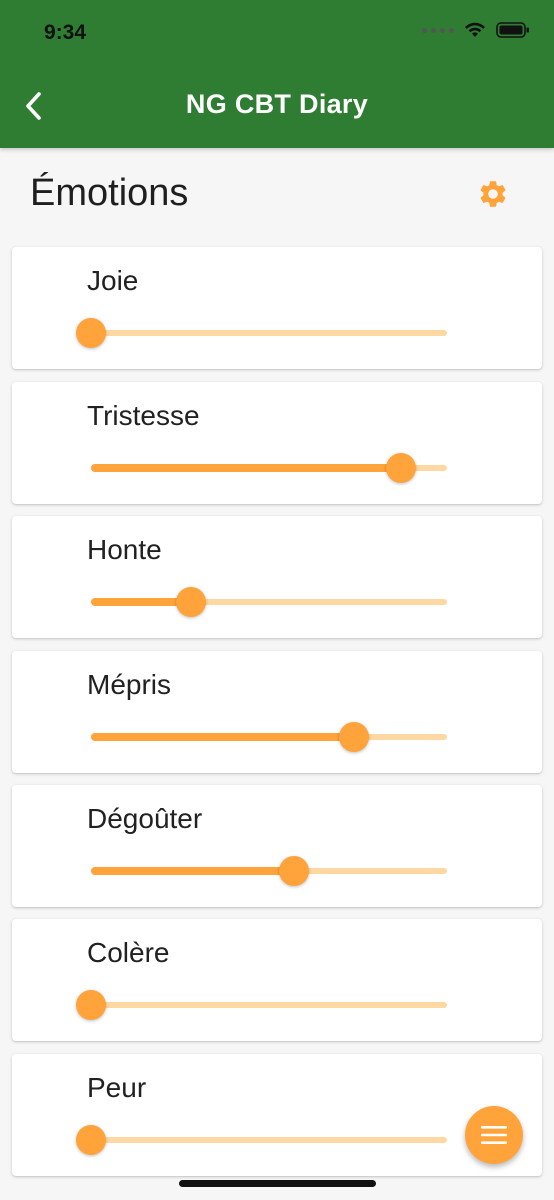 Image resolution: width=554 pixels, height=1200 pixels. I want to click on status-time: 9:34, so click(65, 32).